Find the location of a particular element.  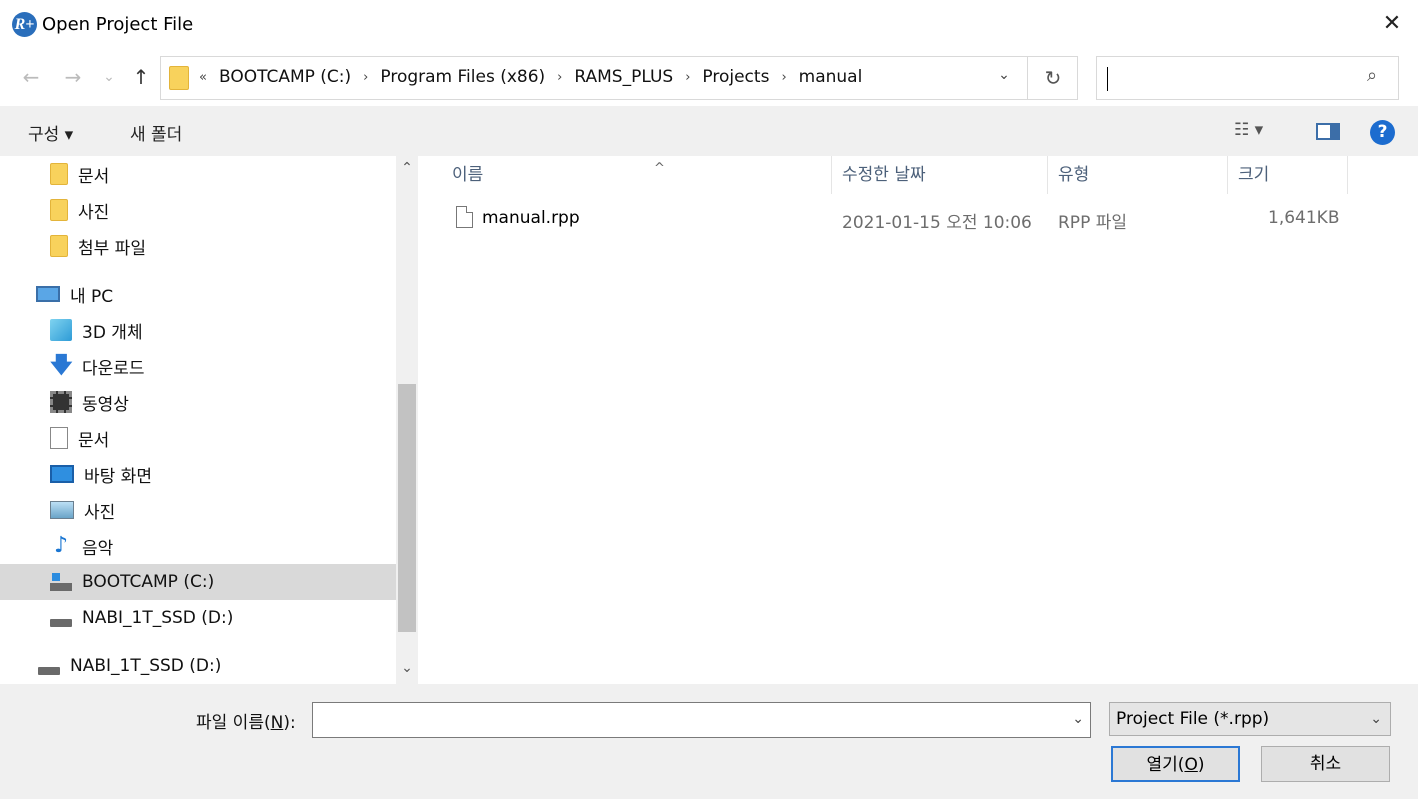

sidebar-item-downloads: 🡇 다운로드 is located at coordinates (97, 366).